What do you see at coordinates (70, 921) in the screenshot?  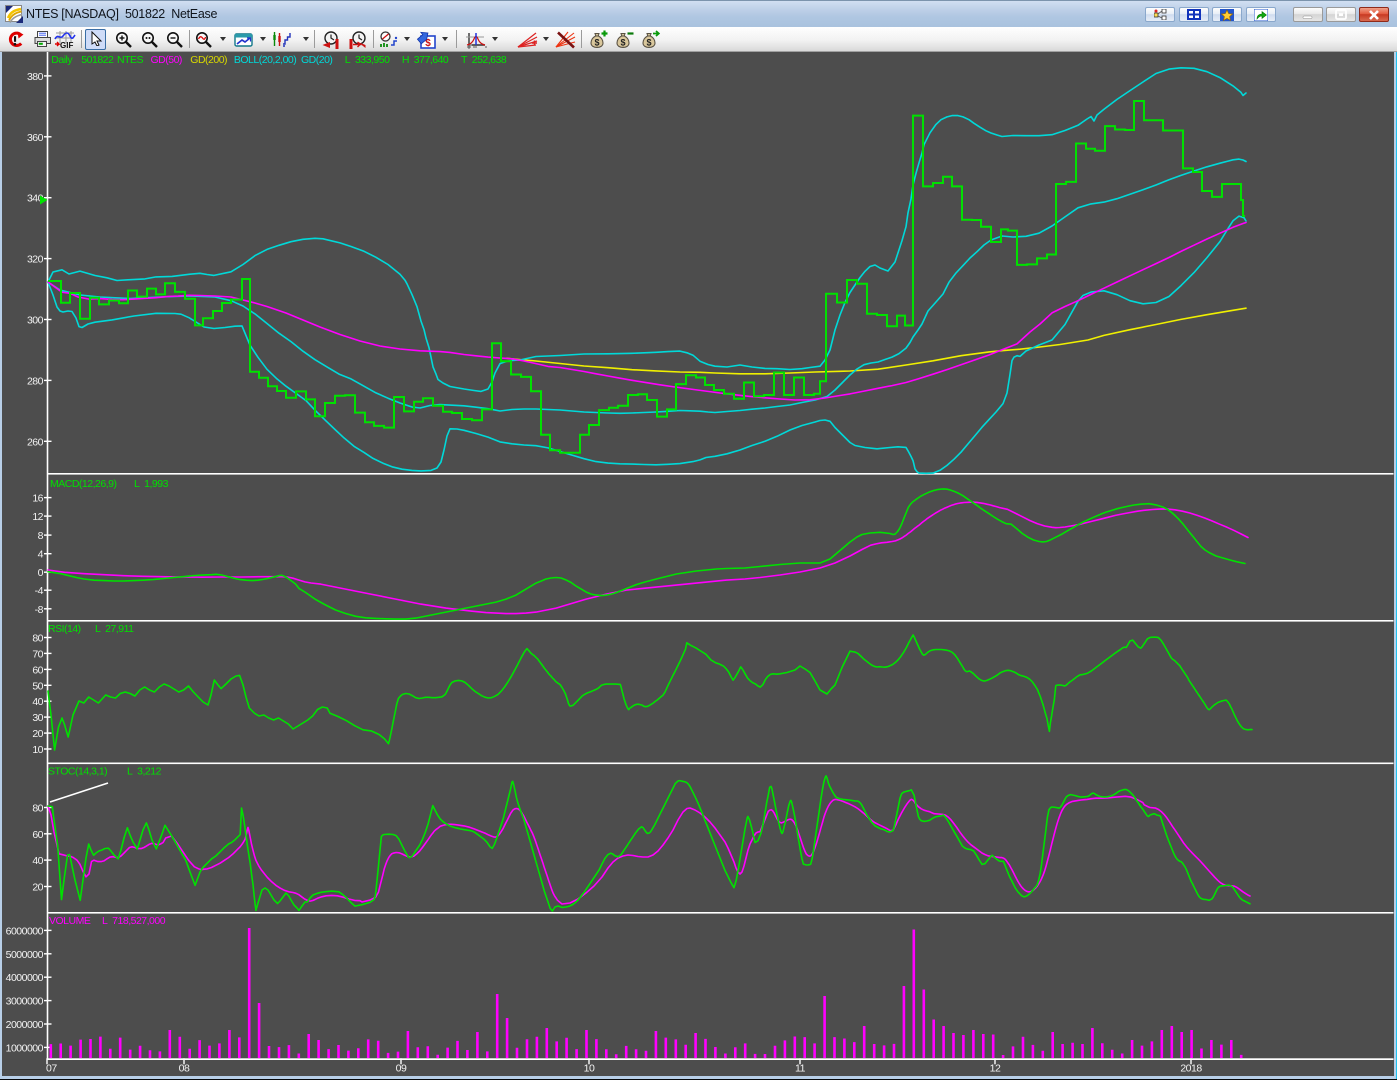 I see `svg-text: VOLUME` at bounding box center [70, 921].